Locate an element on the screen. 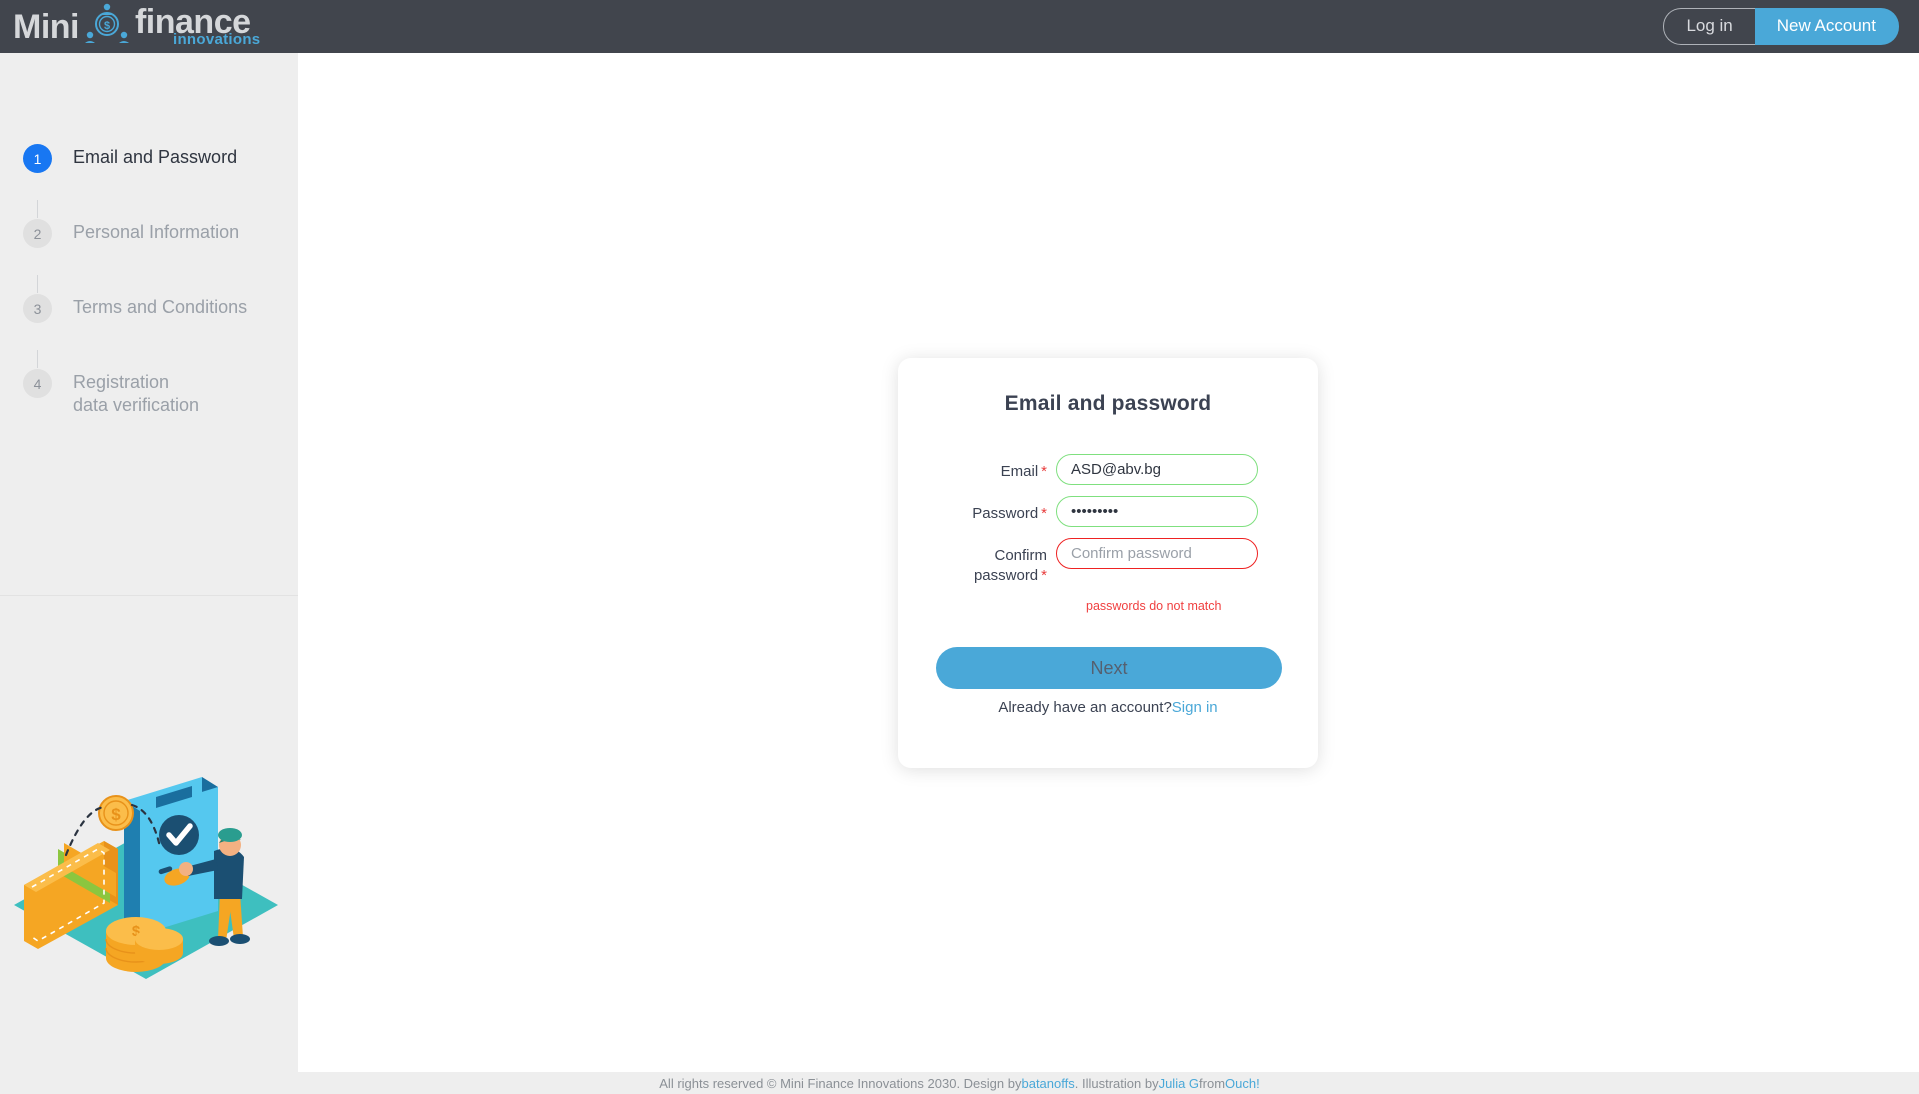  email-label-text: Email is located at coordinates (1019, 471).